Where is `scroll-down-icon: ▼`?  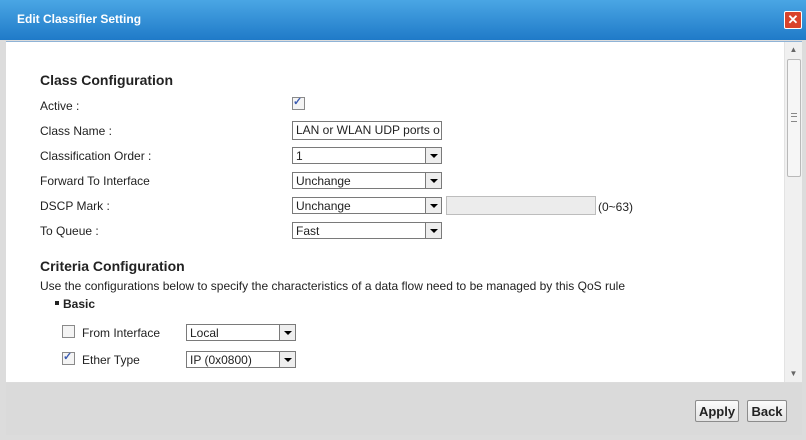 scroll-down-icon: ▼ is located at coordinates (793, 374).